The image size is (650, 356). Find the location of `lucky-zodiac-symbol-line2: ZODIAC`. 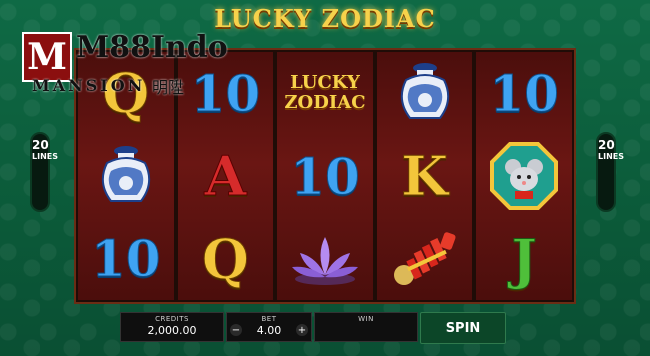

lucky-zodiac-symbol-line2: ZODIAC is located at coordinates (325, 103).